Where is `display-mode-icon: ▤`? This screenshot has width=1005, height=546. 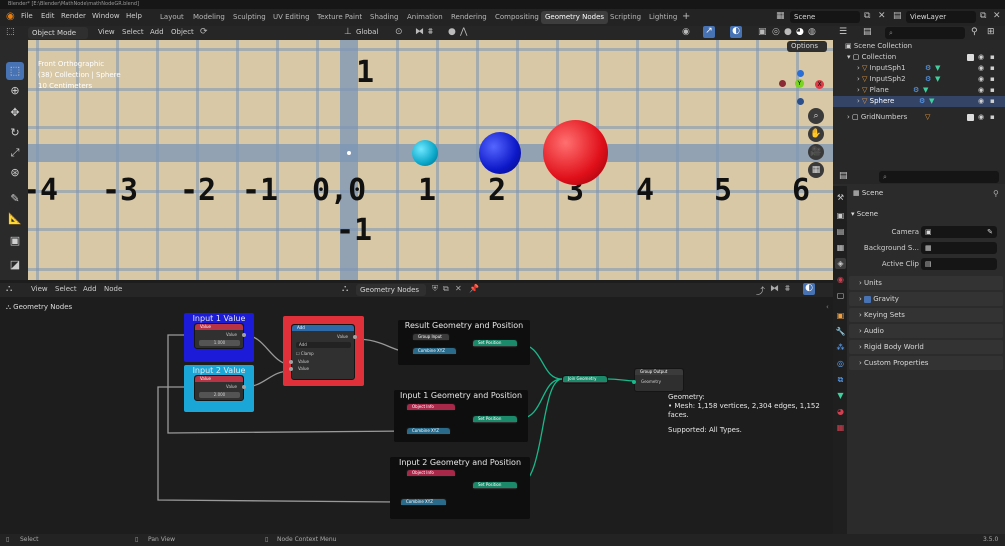 display-mode-icon: ▤ is located at coordinates (867, 32).